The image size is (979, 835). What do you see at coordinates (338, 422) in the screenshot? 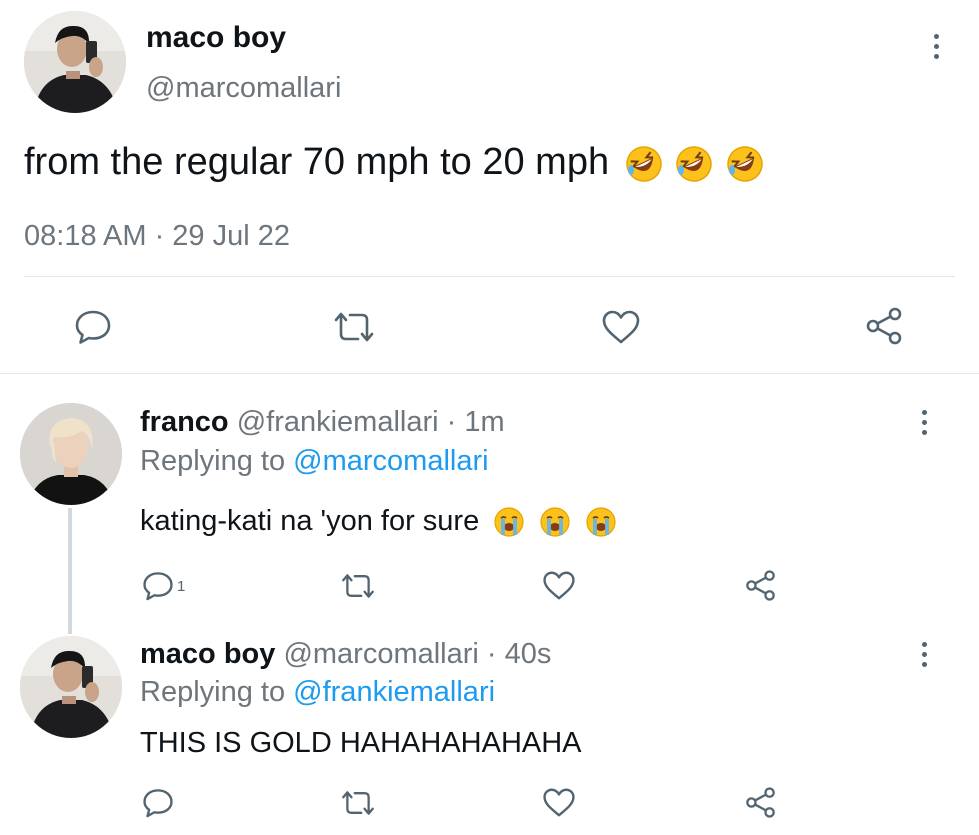
I see `author-handle: @frankiemallari` at bounding box center [338, 422].